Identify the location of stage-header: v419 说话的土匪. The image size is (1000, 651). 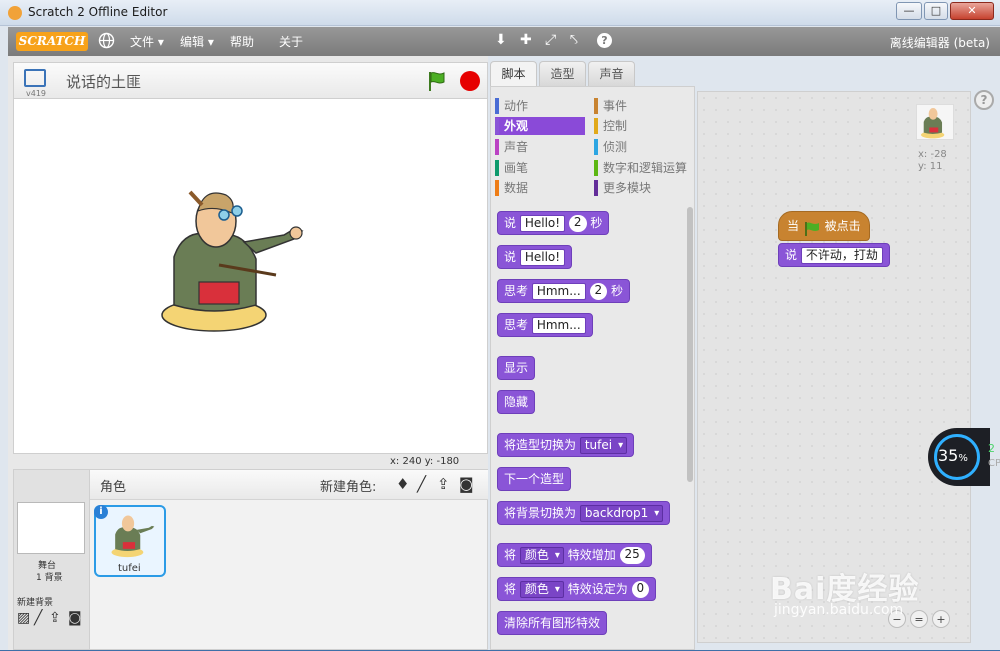
(250, 80).